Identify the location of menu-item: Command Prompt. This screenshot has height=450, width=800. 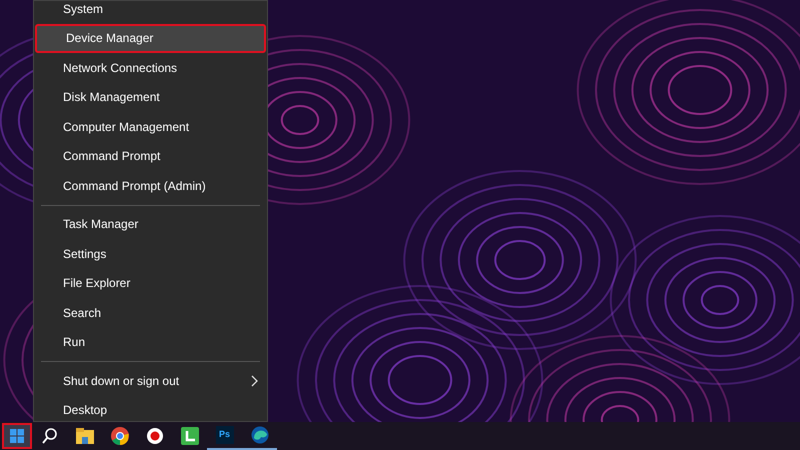
(150, 156).